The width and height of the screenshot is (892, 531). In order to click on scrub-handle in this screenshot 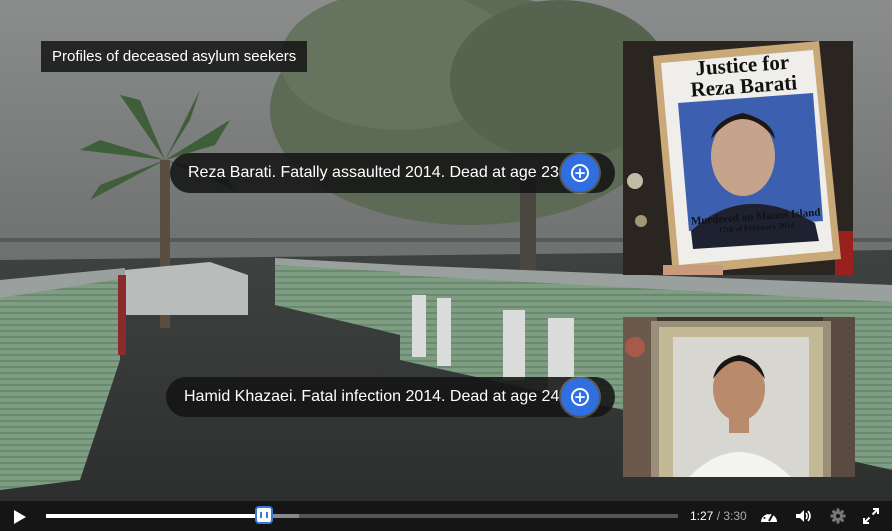, I will do `click(264, 515)`.